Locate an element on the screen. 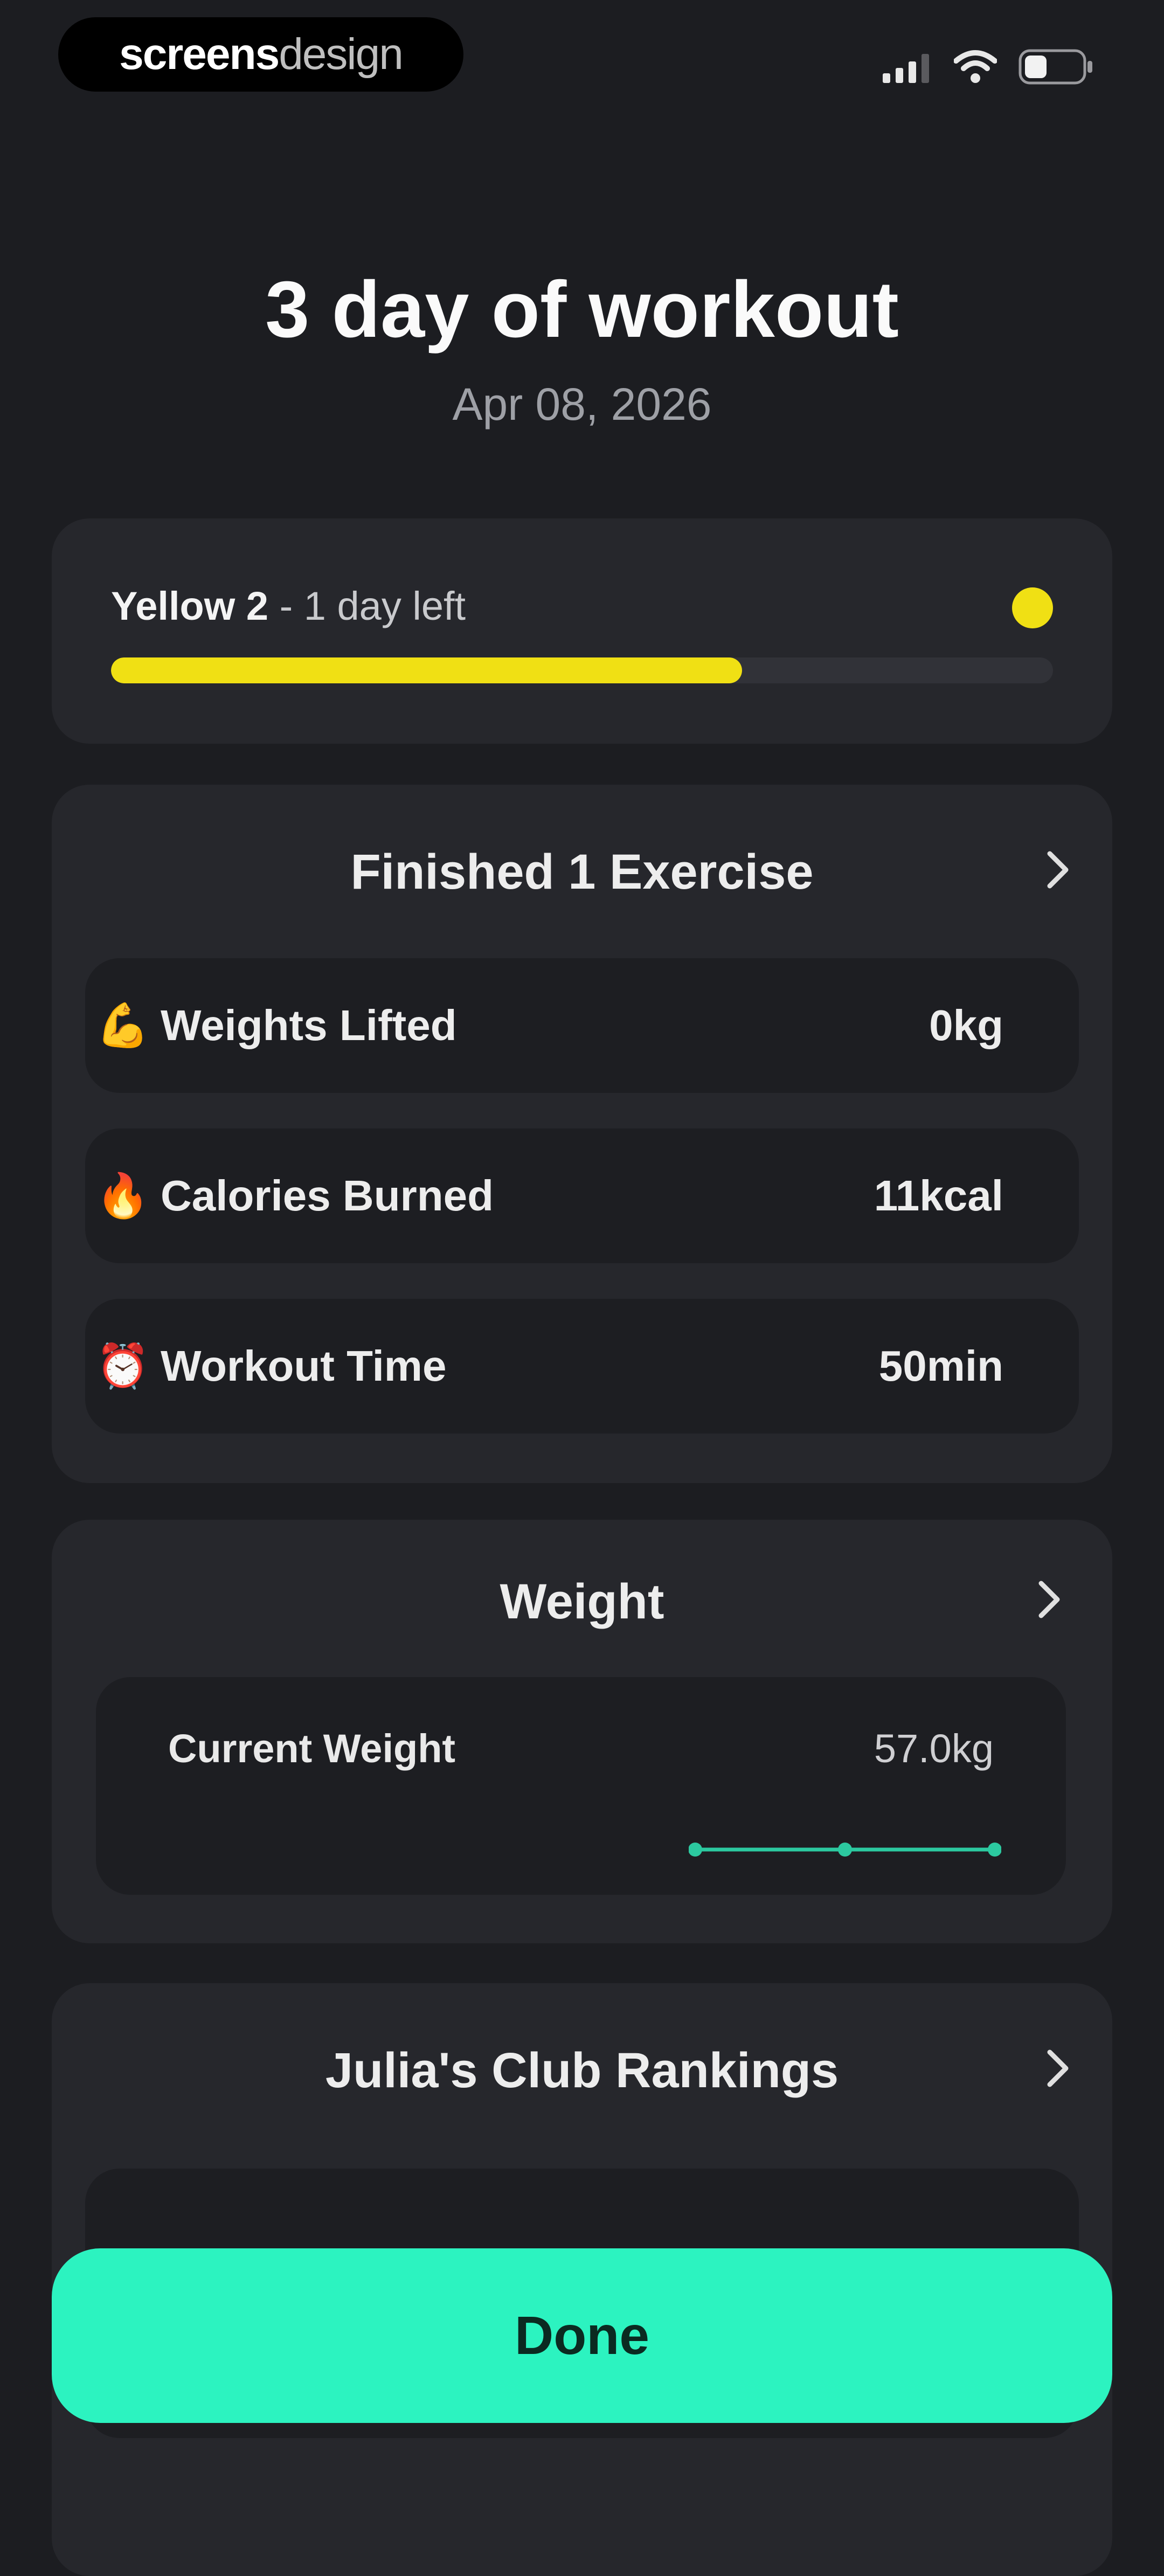 This screenshot has width=1164, height=2576. wifi-icon is located at coordinates (975, 66).